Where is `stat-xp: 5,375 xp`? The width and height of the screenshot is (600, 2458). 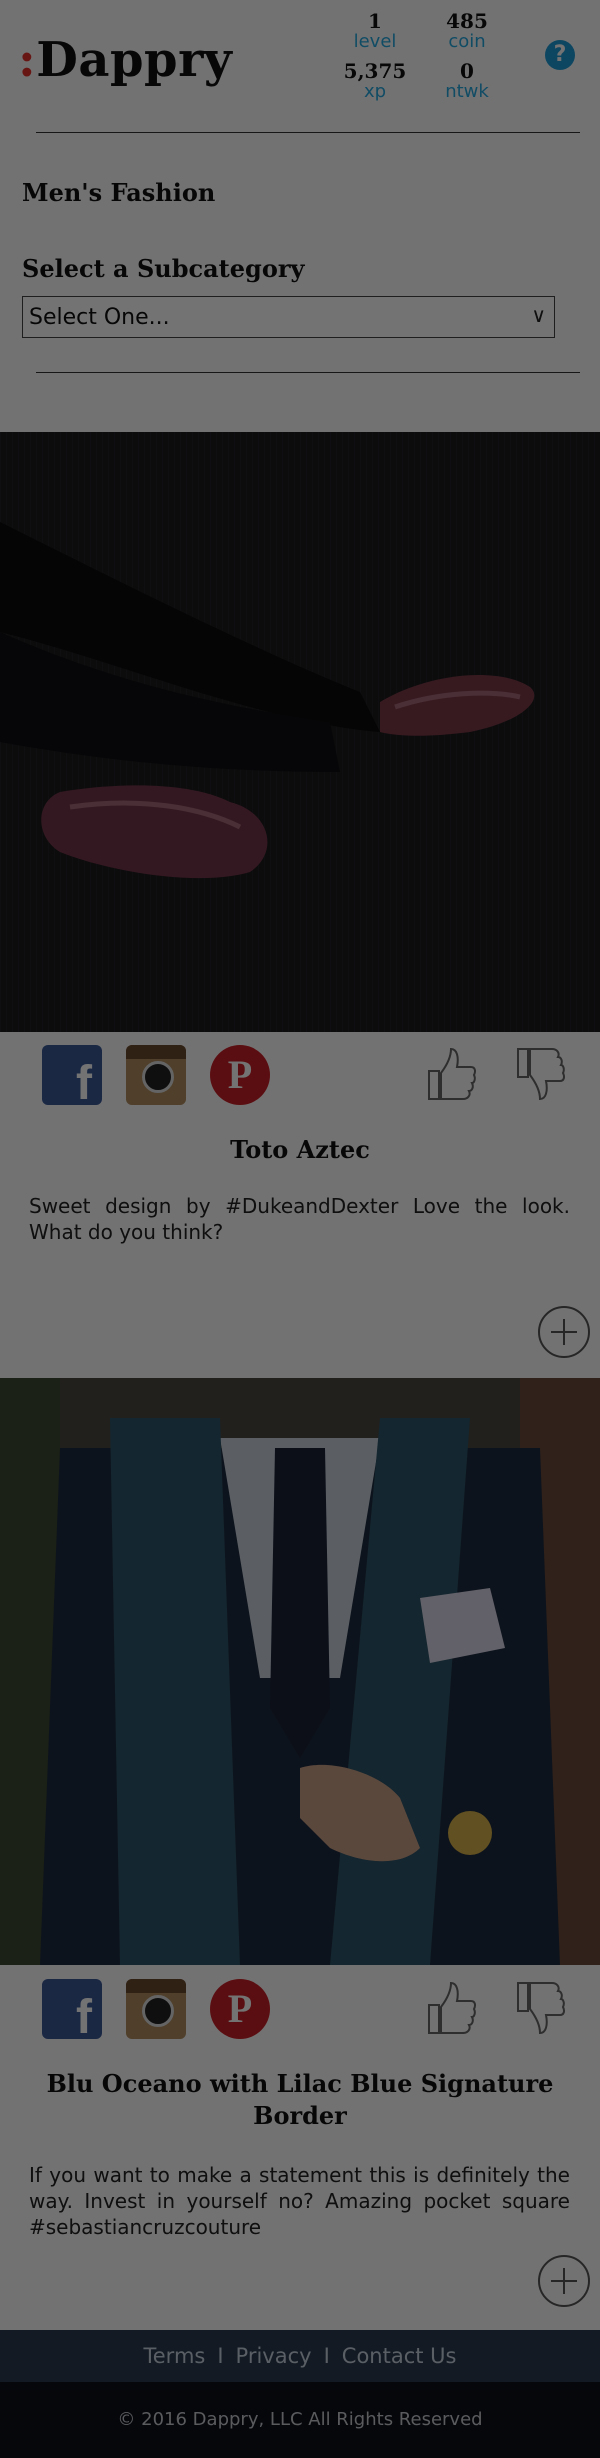
stat-xp: 5,375 xp is located at coordinates (375, 80).